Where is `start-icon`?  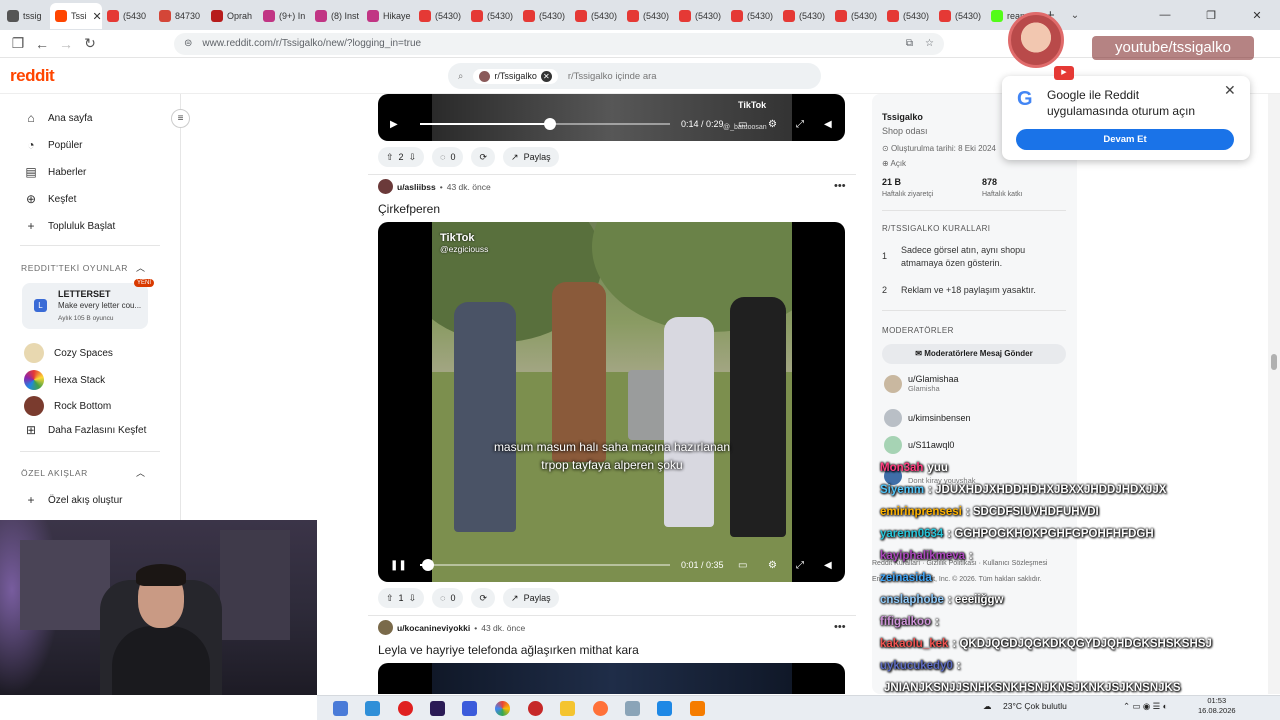 start-icon is located at coordinates (340, 708).